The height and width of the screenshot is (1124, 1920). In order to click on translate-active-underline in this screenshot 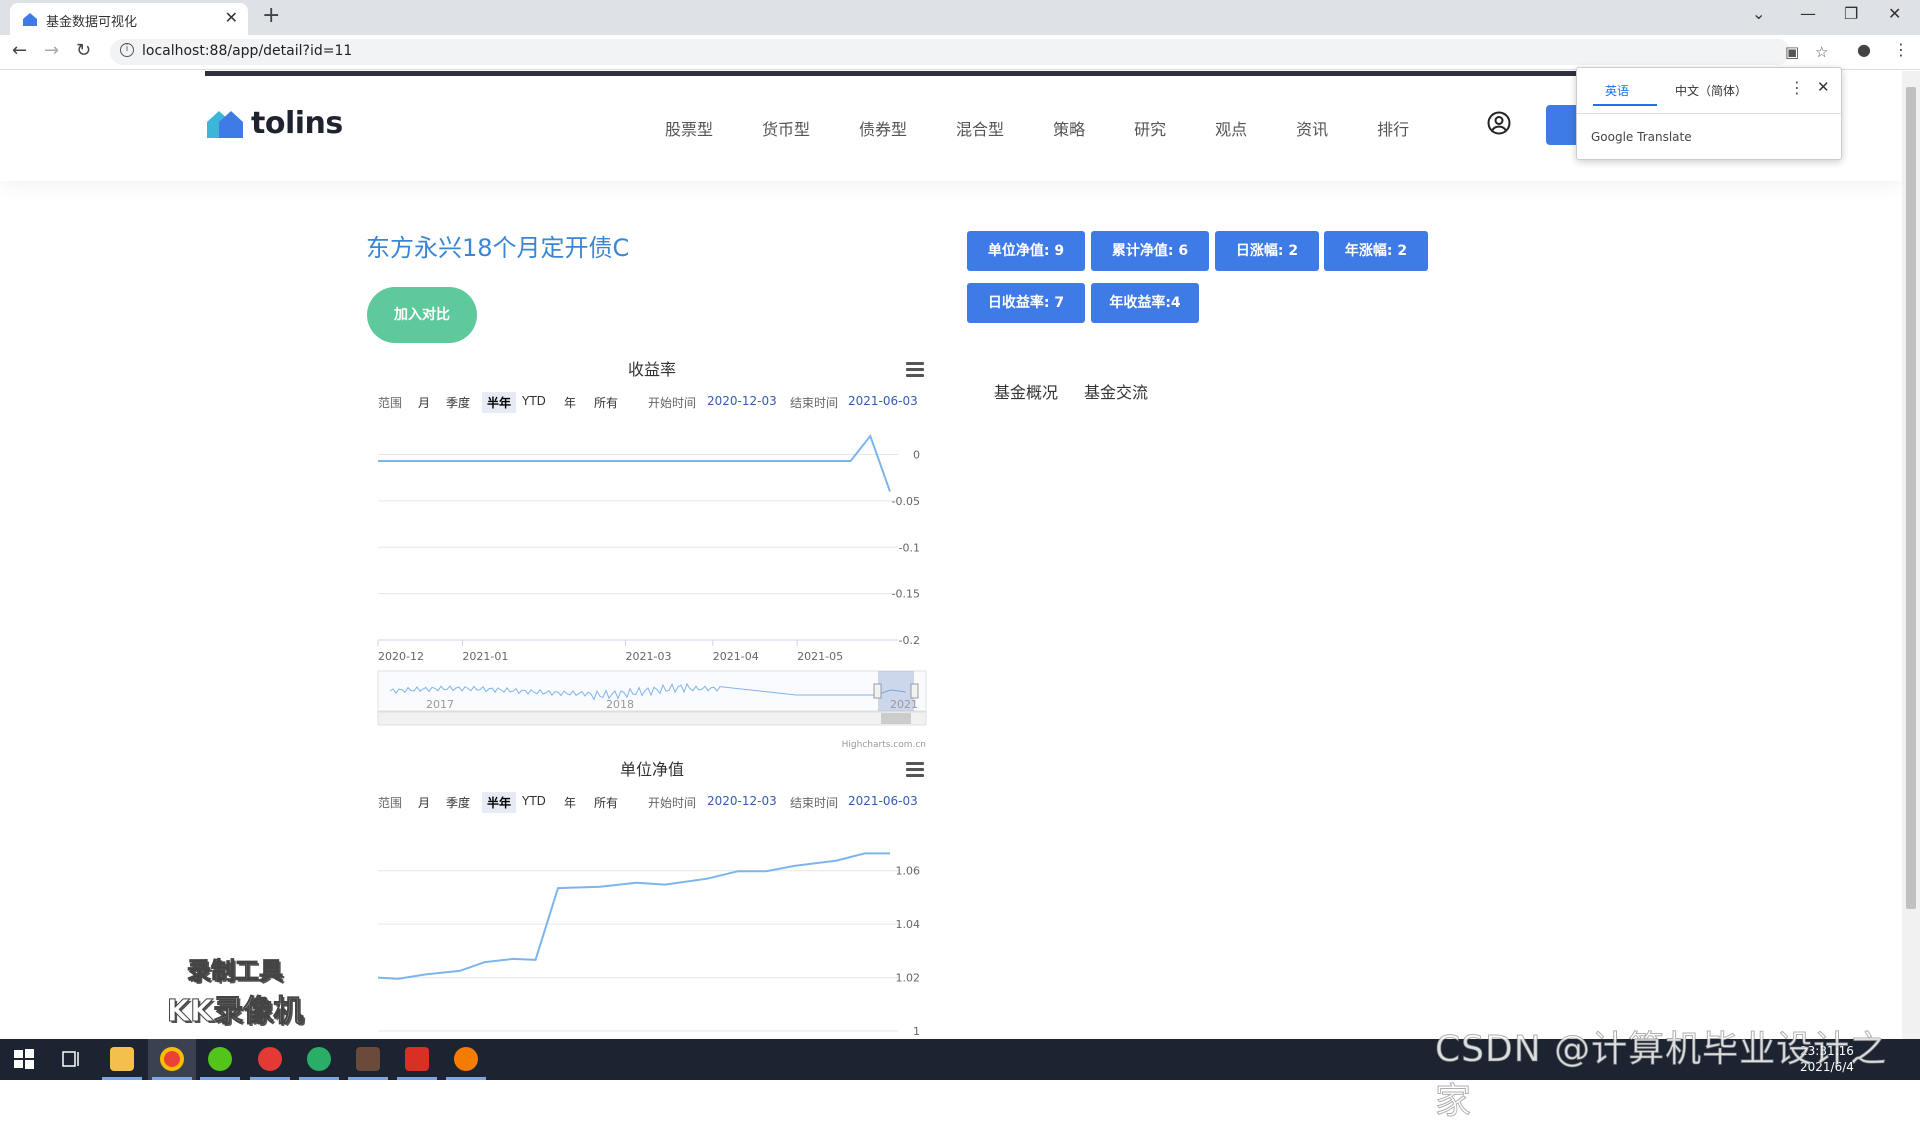, I will do `click(1625, 105)`.